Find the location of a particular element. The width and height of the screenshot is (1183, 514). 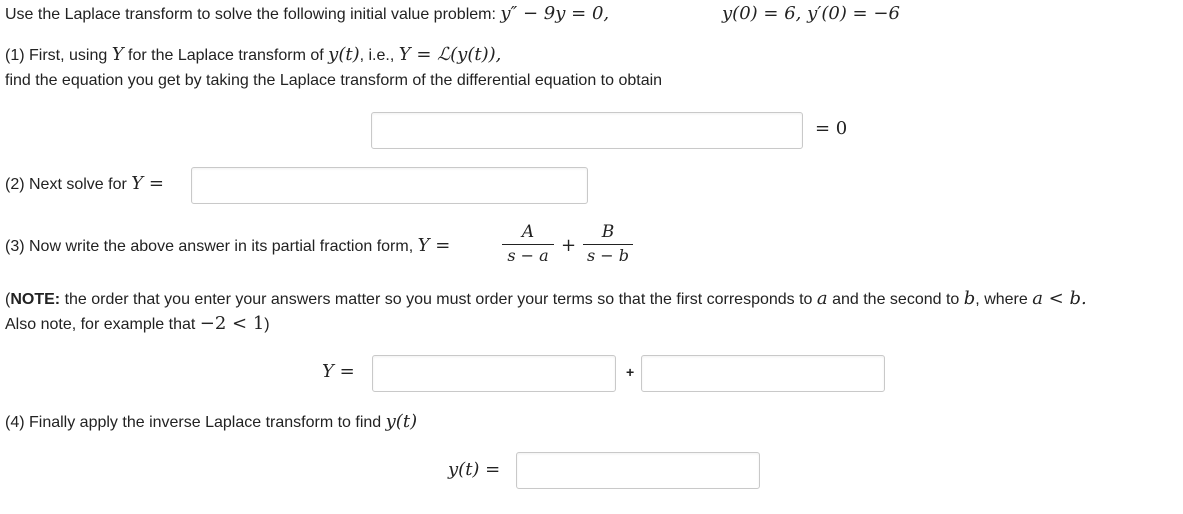

note-where: , where is located at coordinates (1001, 299).